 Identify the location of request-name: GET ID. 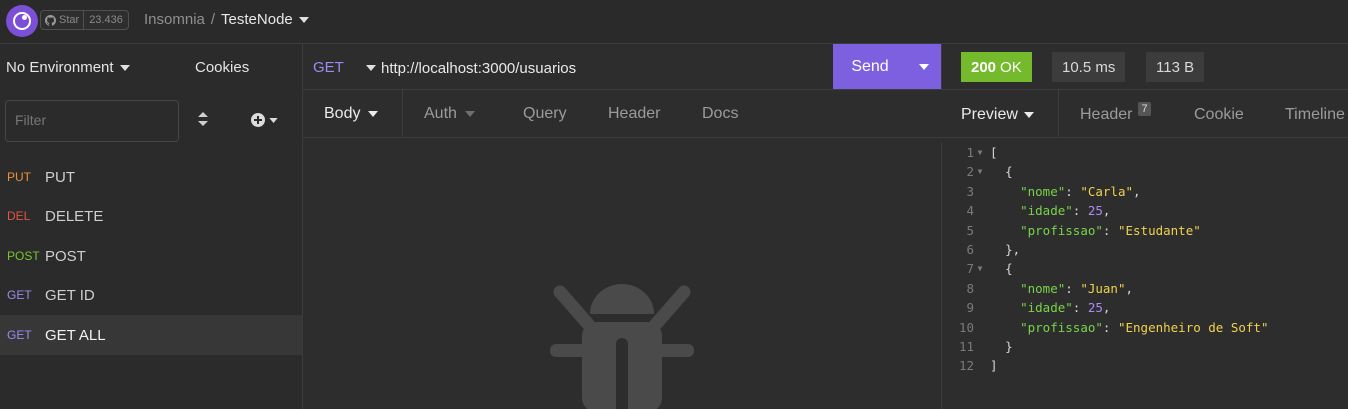
(70, 295).